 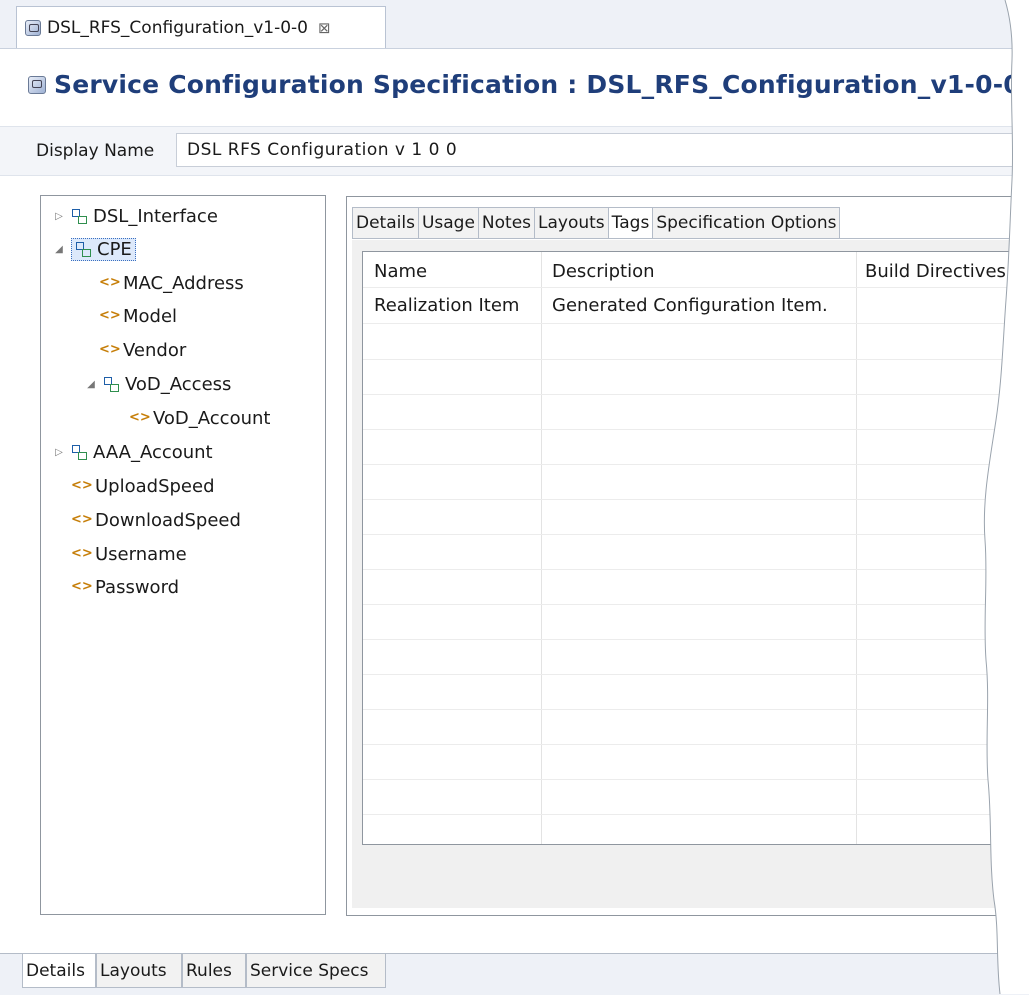 I want to click on tree-item-label: Model, so click(x=150, y=316).